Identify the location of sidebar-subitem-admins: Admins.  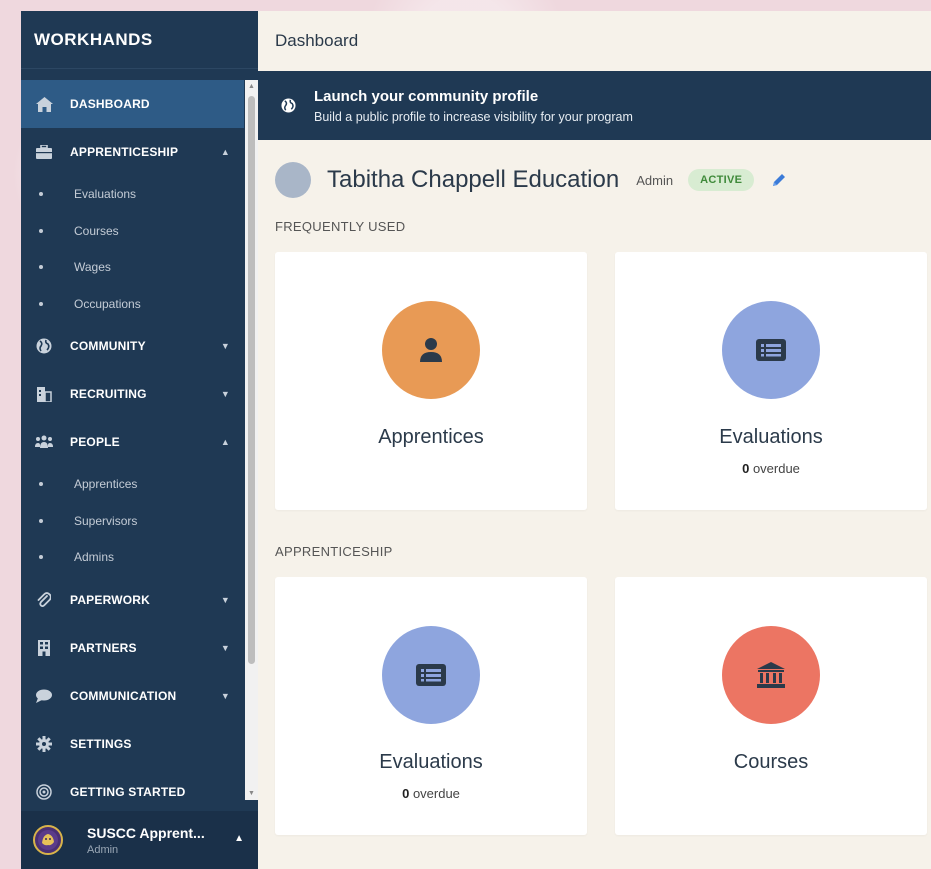
(132, 557).